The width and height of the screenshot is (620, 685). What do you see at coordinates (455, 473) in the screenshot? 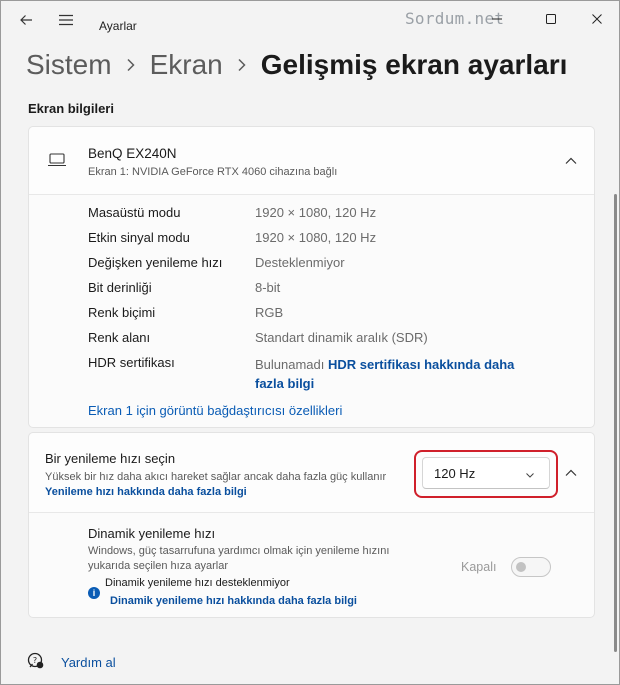
I see `dropdown-value: 120 Hz` at bounding box center [455, 473].